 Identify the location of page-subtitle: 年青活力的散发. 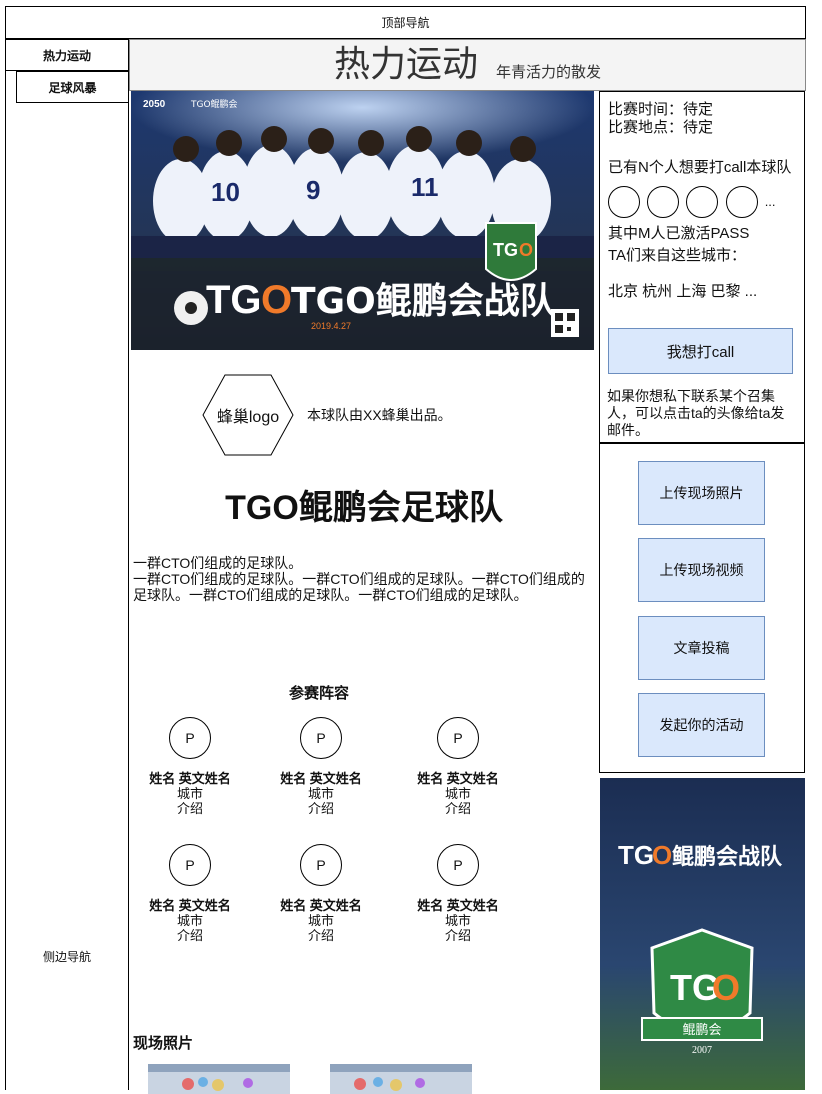
(549, 72).